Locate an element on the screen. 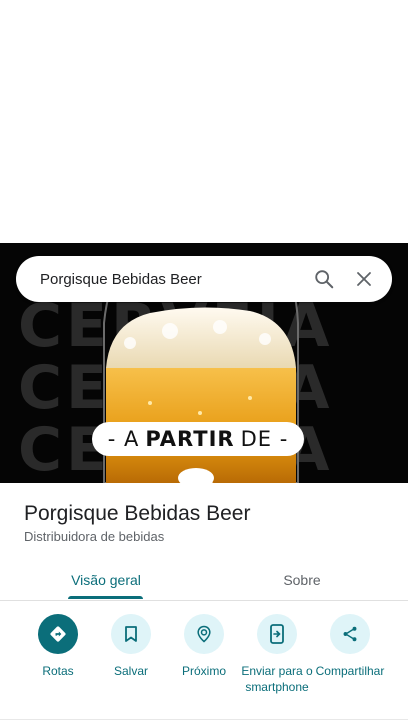  directions-label: Rotas is located at coordinates (58, 671).